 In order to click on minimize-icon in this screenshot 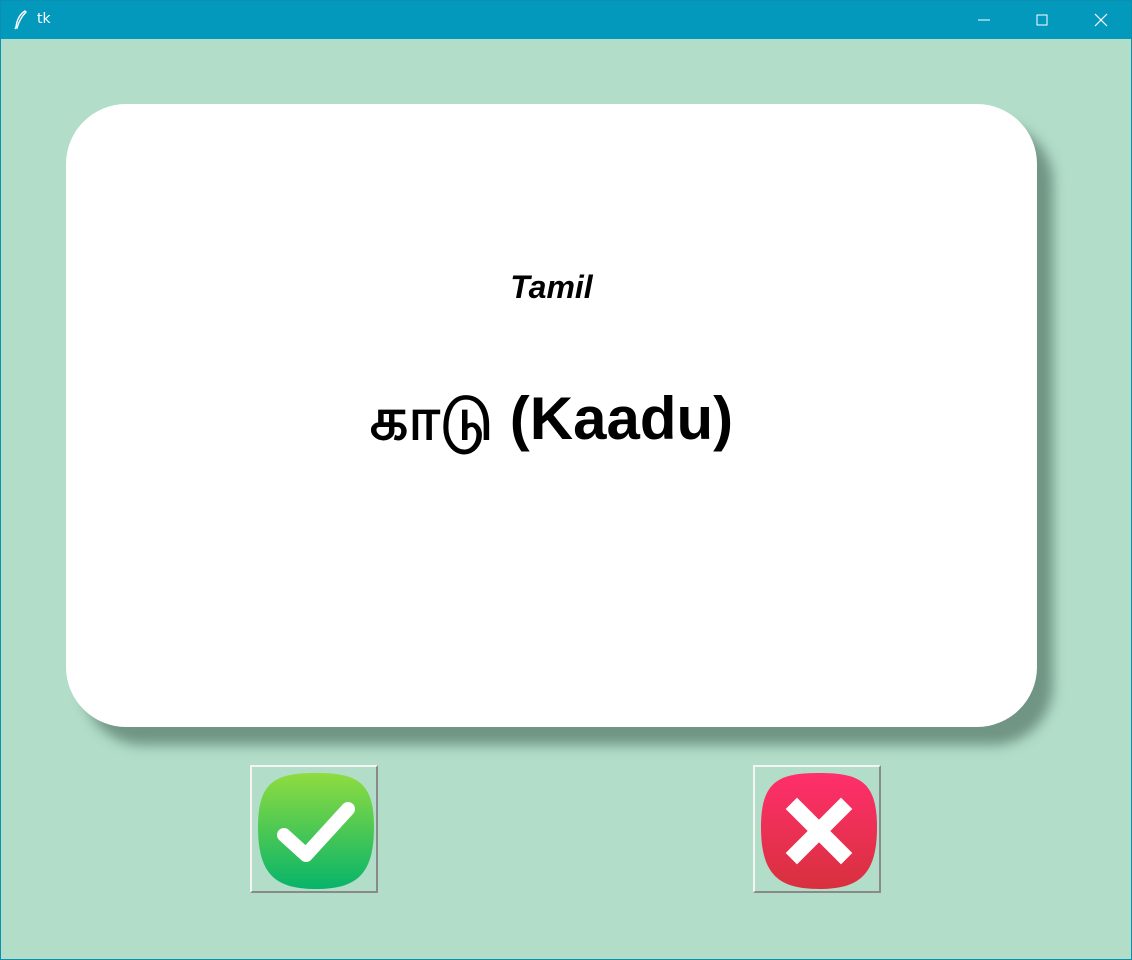, I will do `click(984, 20)`.